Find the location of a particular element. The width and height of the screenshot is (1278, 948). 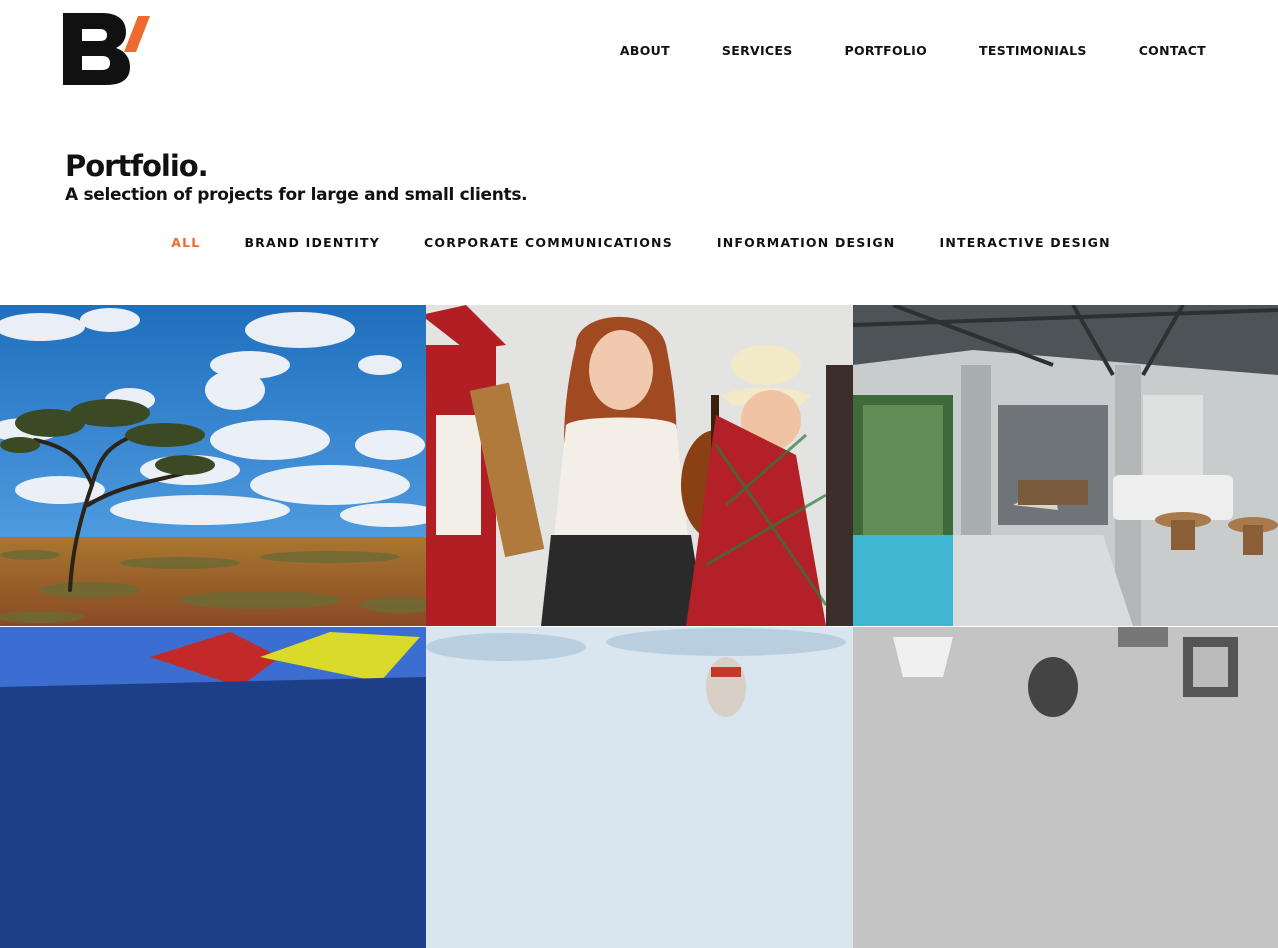

portfolio-tile-villa-pool-interior is located at coordinates (1065, 465).